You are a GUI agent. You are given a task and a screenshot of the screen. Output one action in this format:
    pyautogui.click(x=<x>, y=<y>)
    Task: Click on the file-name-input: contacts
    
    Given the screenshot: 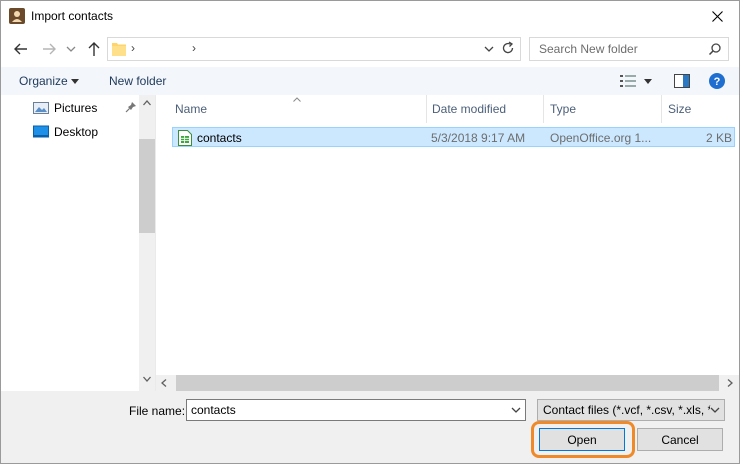 What is the action you would take?
    pyautogui.click(x=356, y=410)
    